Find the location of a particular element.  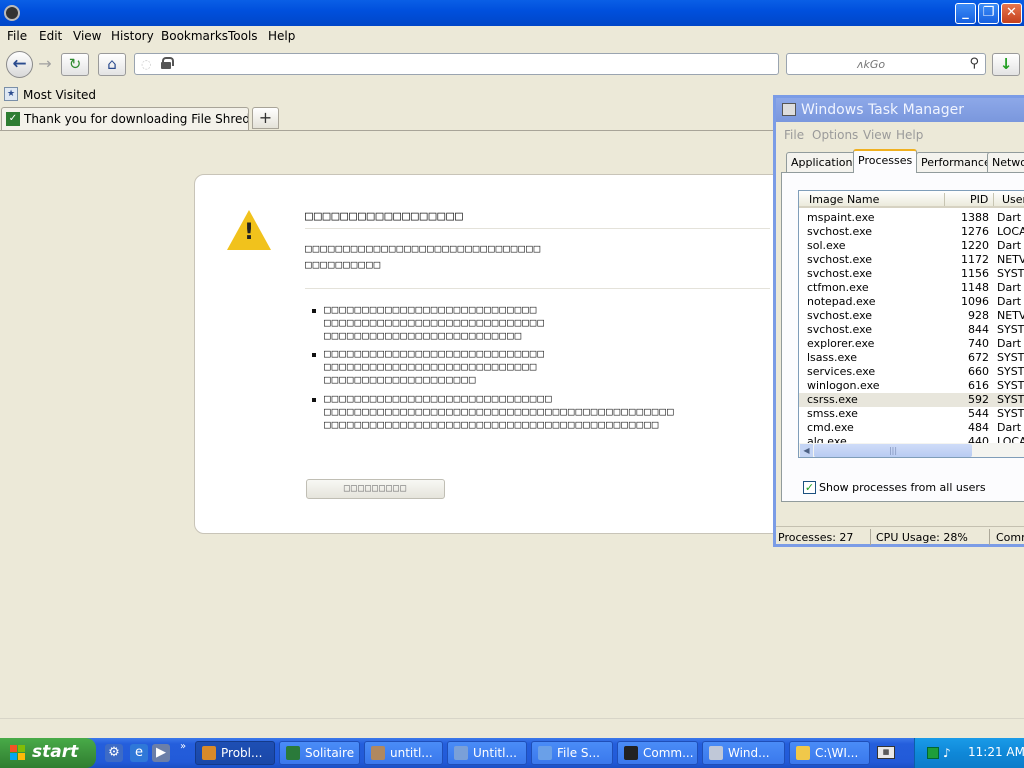

horizontal-scrollbar: ◀ ||| is located at coordinates (911, 450).